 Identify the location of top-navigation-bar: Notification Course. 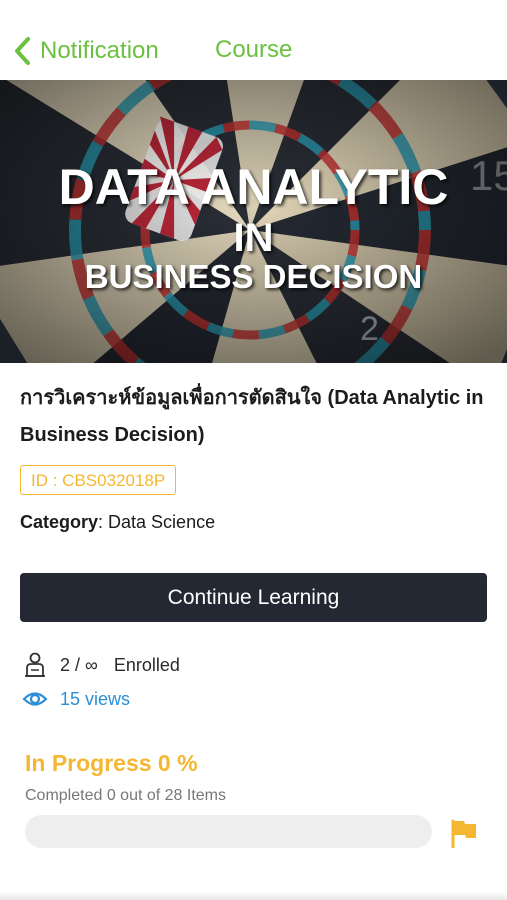
(253, 40).